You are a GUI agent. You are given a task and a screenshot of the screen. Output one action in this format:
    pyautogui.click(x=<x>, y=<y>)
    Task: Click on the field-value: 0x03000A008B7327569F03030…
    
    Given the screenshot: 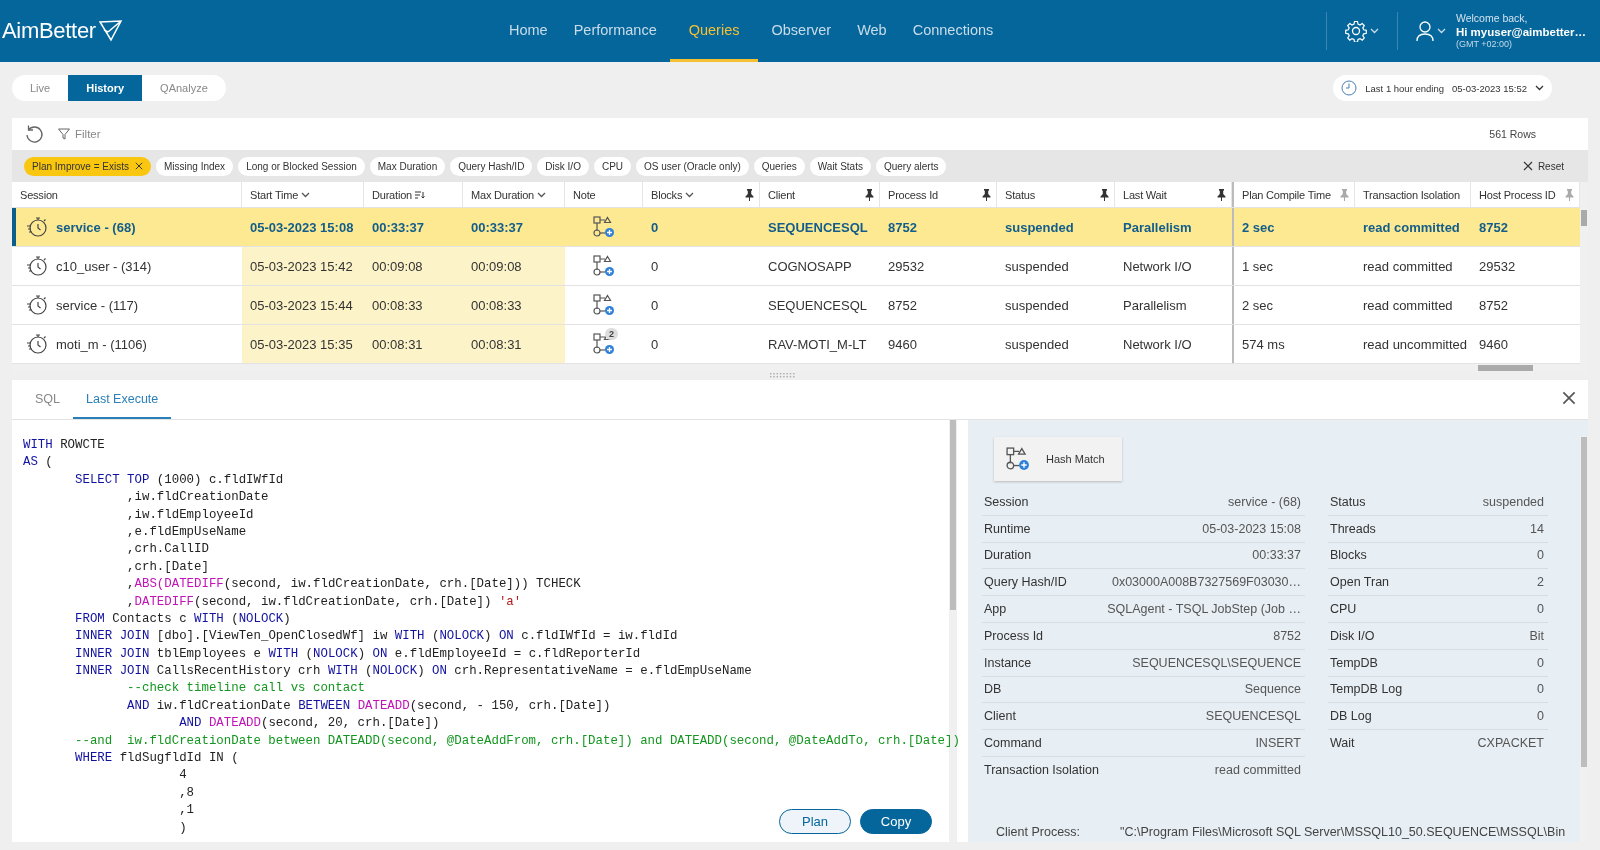 What is the action you would take?
    pyautogui.click(x=1206, y=582)
    